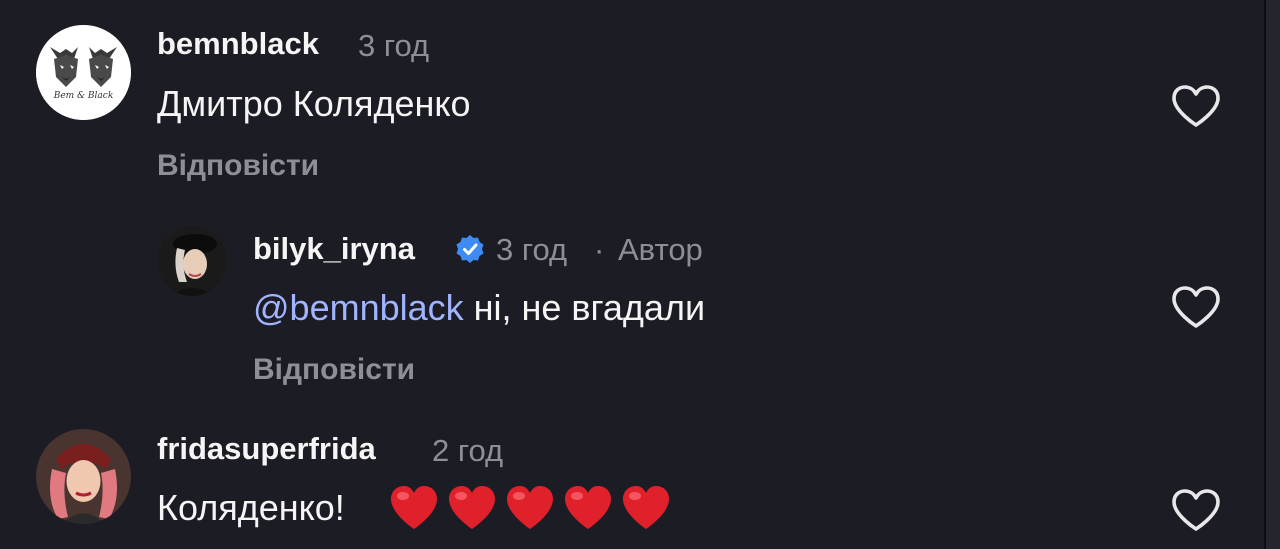  What do you see at coordinates (584, 307) in the screenshot?
I see `comment-body: ні, не вгадали` at bounding box center [584, 307].